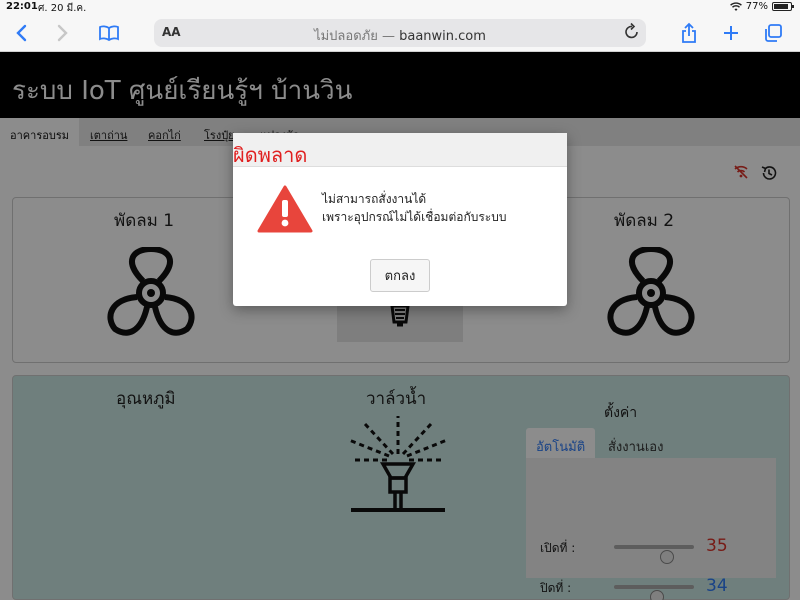 The width and height of the screenshot is (800, 600). What do you see at coordinates (414, 217) in the screenshot?
I see `dialog-message-line2: เพราะอุปกรณ์ไม่ได้เชื่อมต่อกับระบบ` at bounding box center [414, 217].